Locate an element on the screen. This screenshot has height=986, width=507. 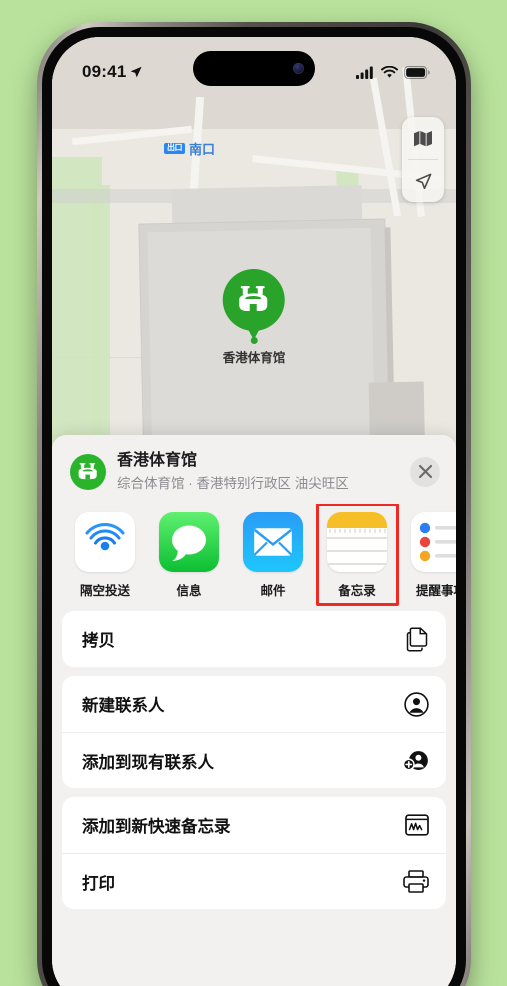
status-indicators is located at coordinates (393, 72).